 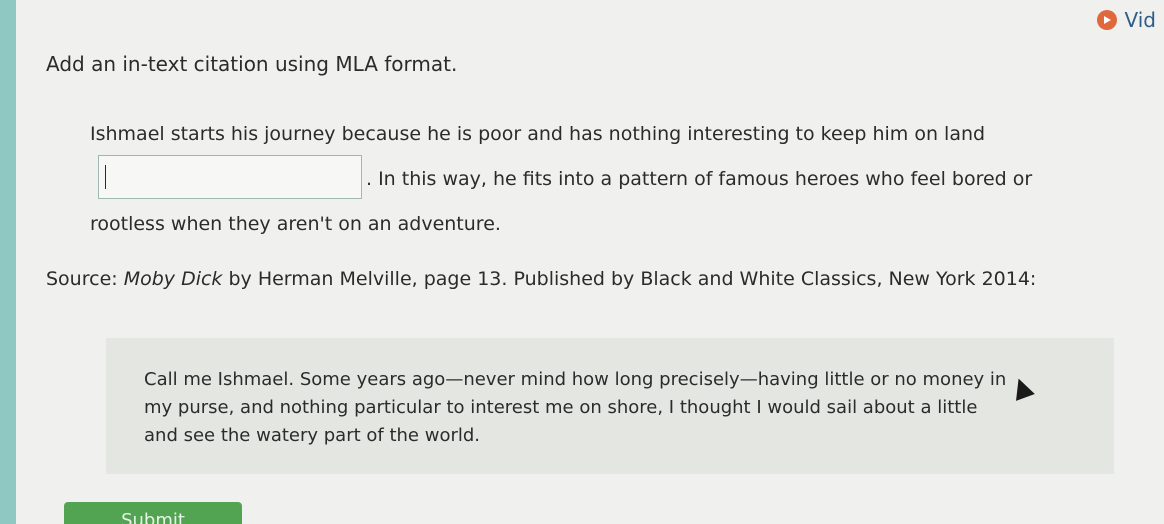 What do you see at coordinates (230, 176) in the screenshot?
I see `citation-input` at bounding box center [230, 176].